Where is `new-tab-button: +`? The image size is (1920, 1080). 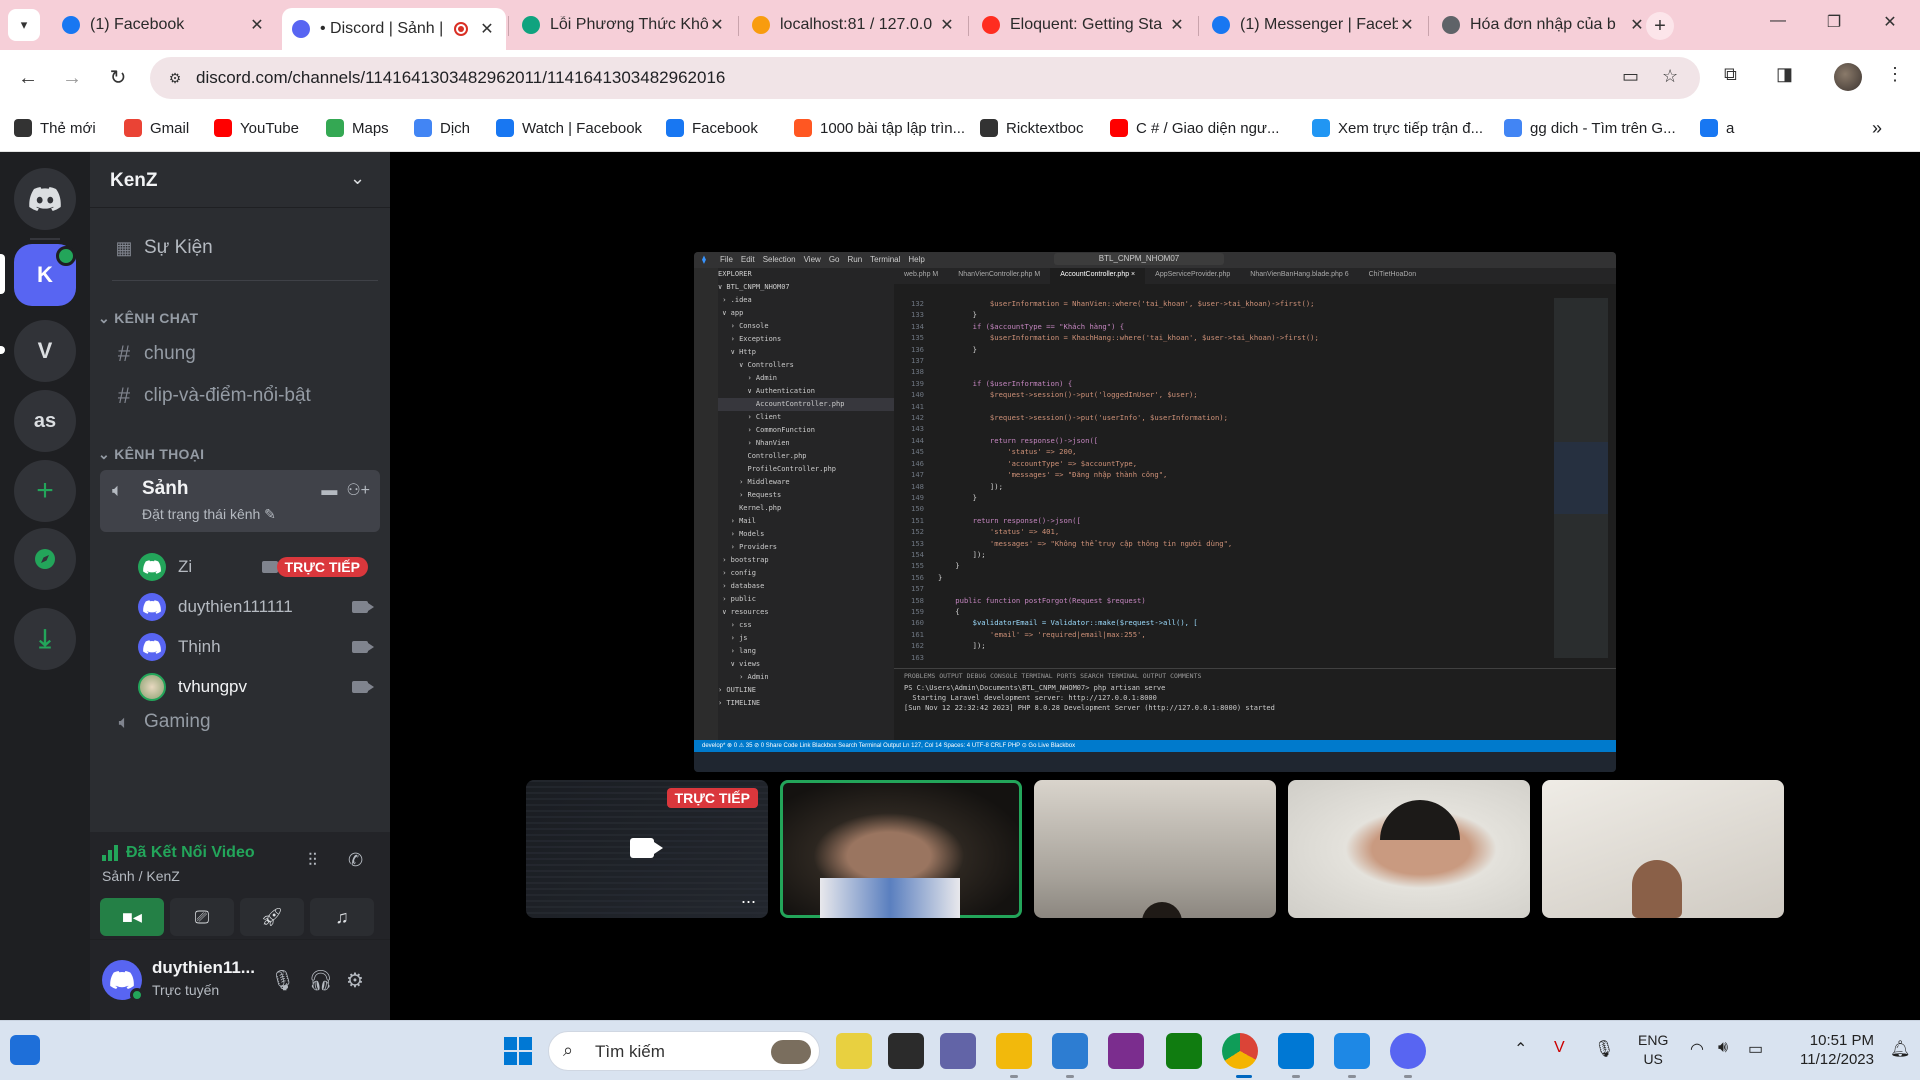
new-tab-button: + is located at coordinates (1660, 26).